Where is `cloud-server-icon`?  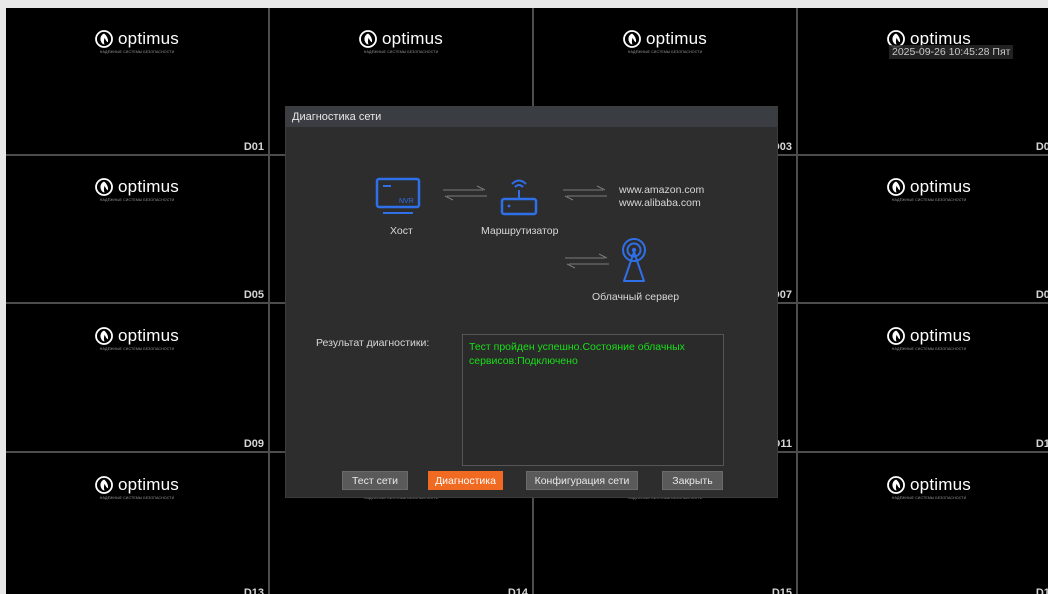 cloud-server-icon is located at coordinates (634, 260).